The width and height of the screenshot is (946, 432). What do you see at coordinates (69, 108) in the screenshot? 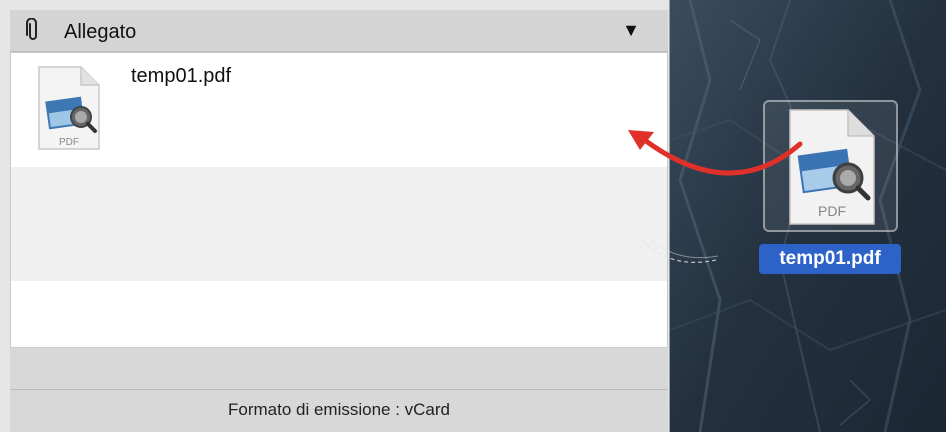
I see `pdf-file-icon: PDF` at bounding box center [69, 108].